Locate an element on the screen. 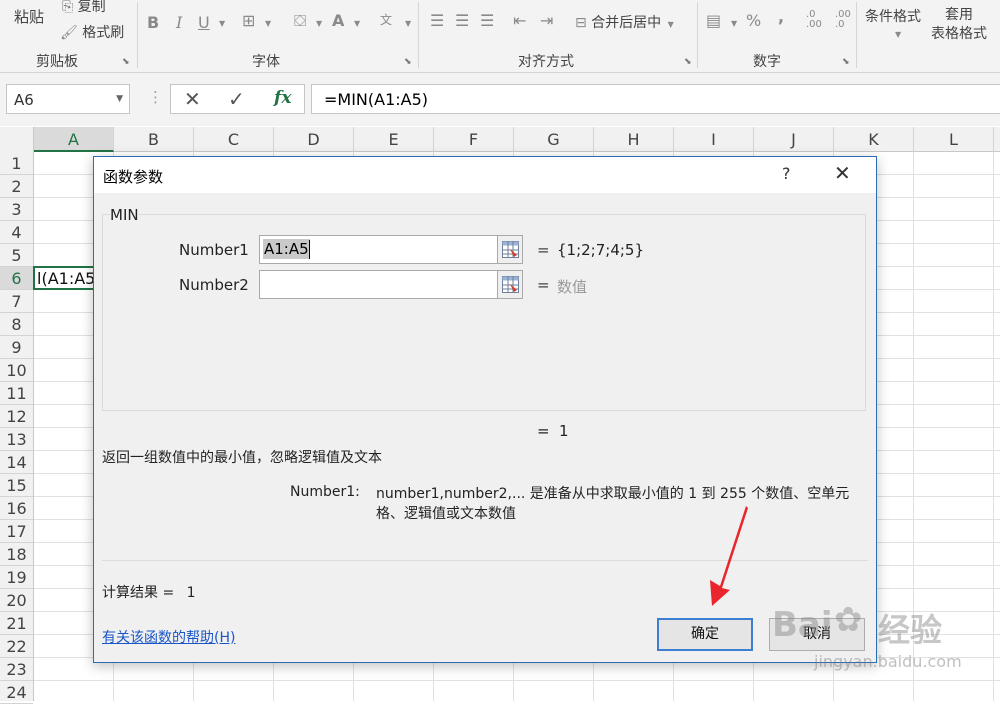 This screenshot has height=704, width=1000. row-header-3: 3 is located at coordinates (16, 209).